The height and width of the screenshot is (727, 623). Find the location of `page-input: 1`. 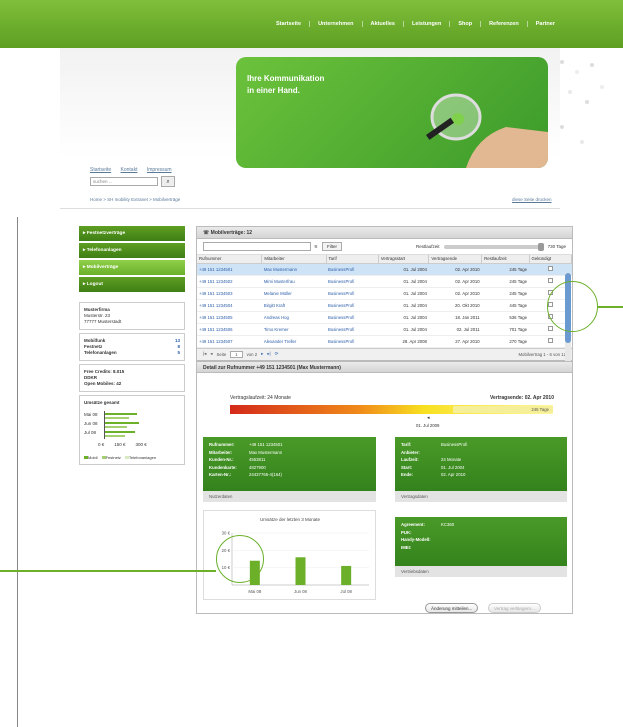

page-input: 1 is located at coordinates (236, 354).